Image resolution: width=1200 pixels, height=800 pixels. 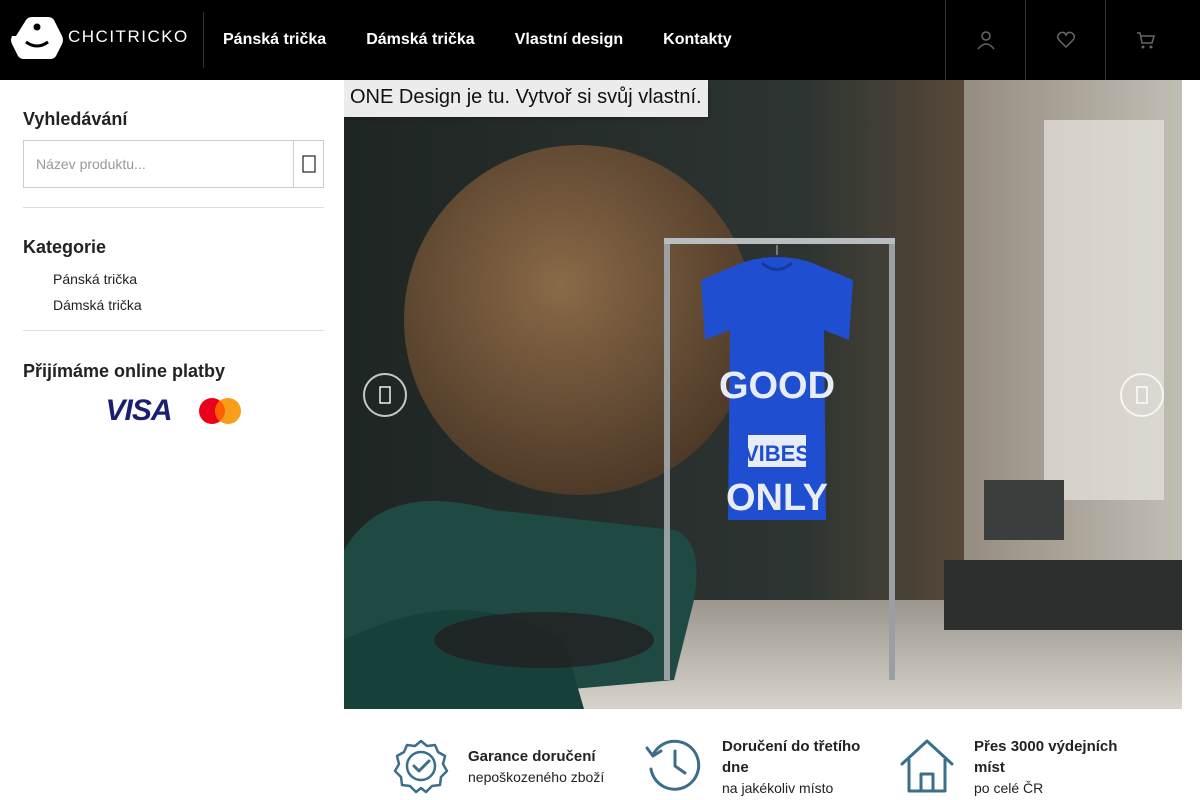 What do you see at coordinates (927, 766) in the screenshot?
I see `house-icon` at bounding box center [927, 766].